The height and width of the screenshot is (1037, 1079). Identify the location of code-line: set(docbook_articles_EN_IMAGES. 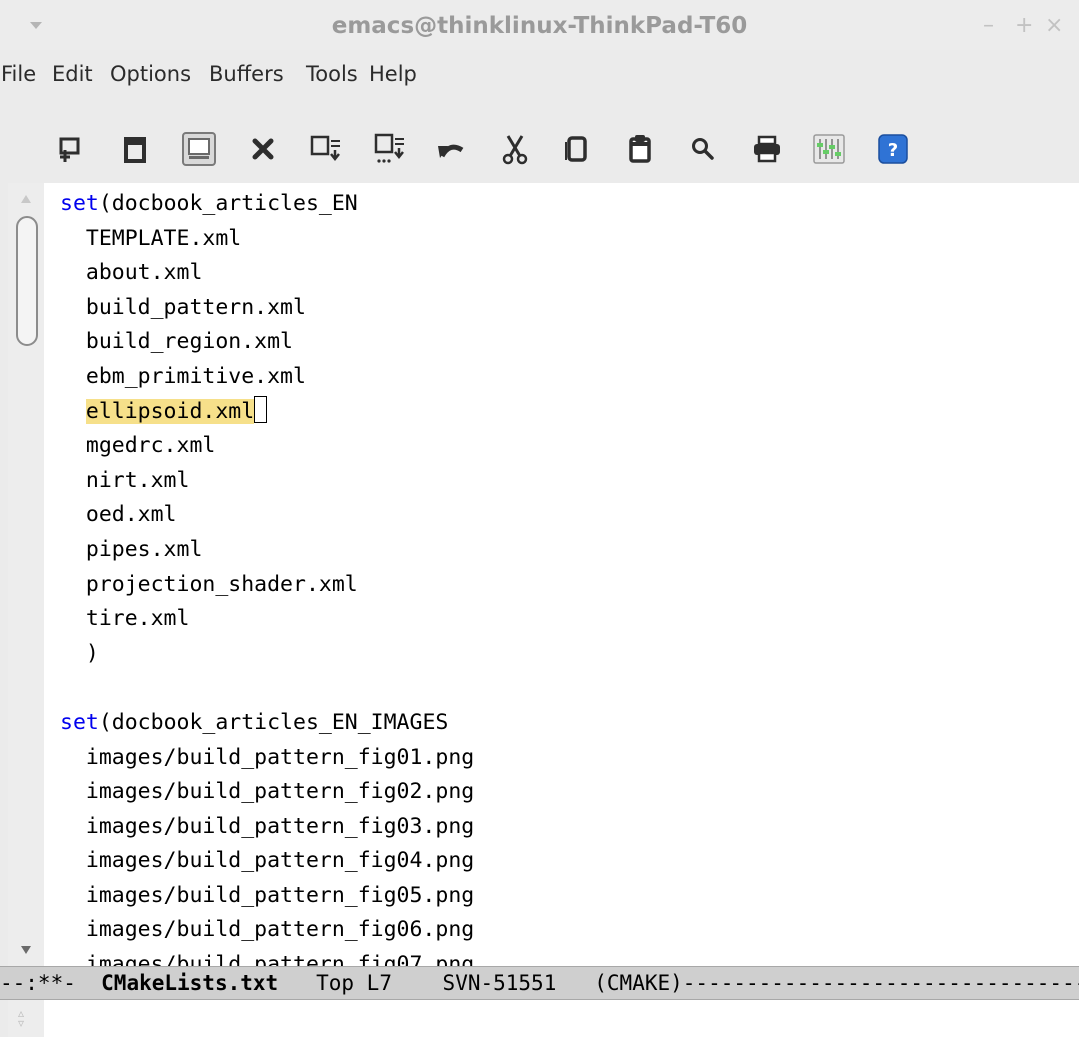
(565, 723).